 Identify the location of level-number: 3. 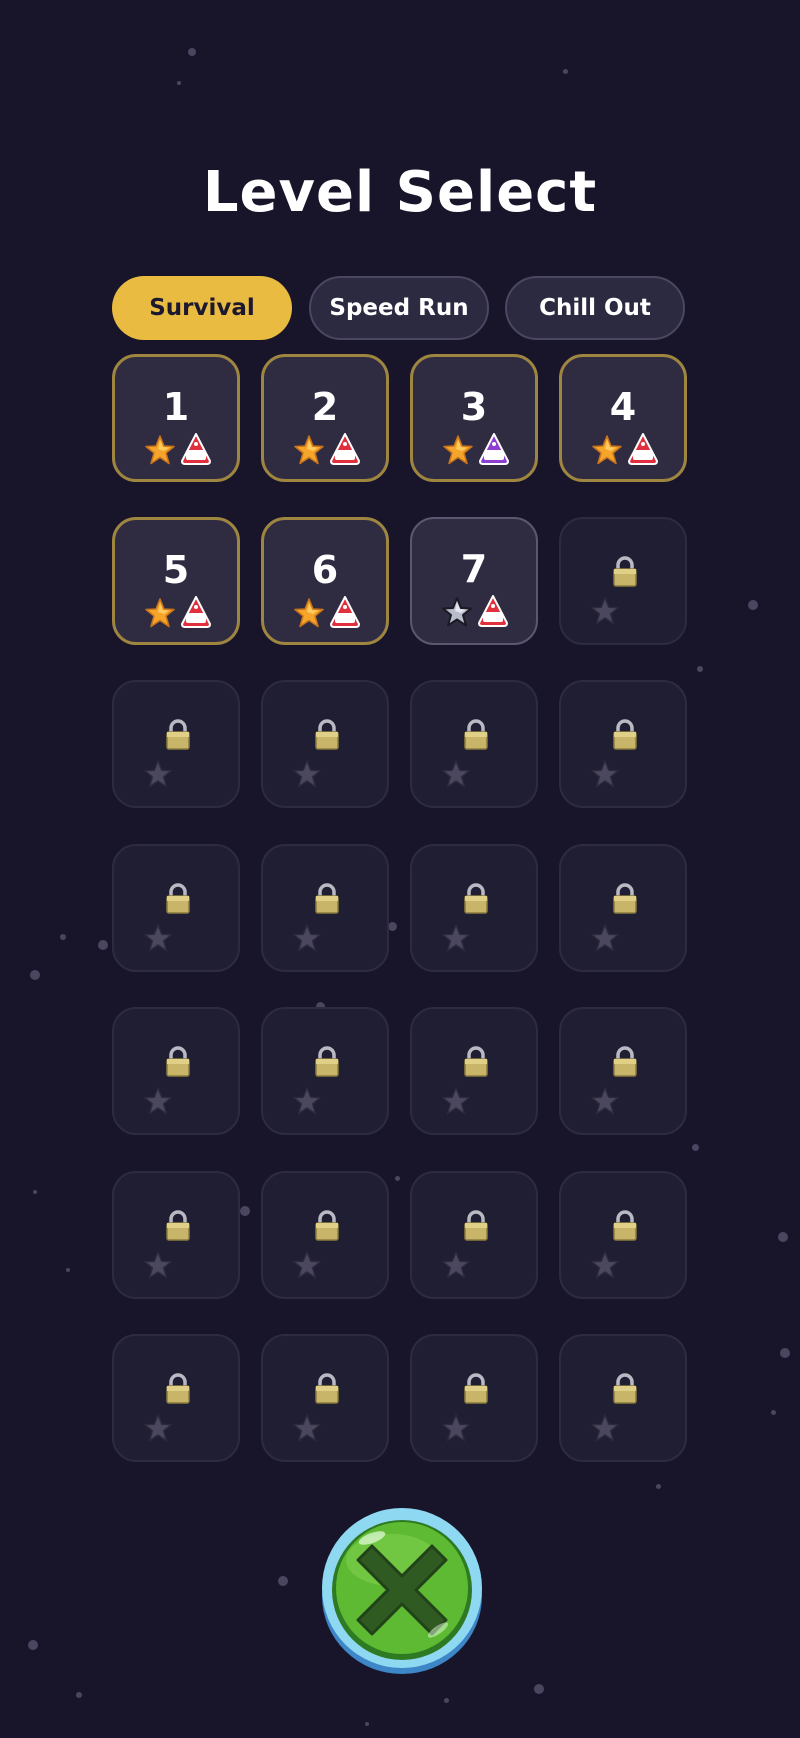
(474, 407).